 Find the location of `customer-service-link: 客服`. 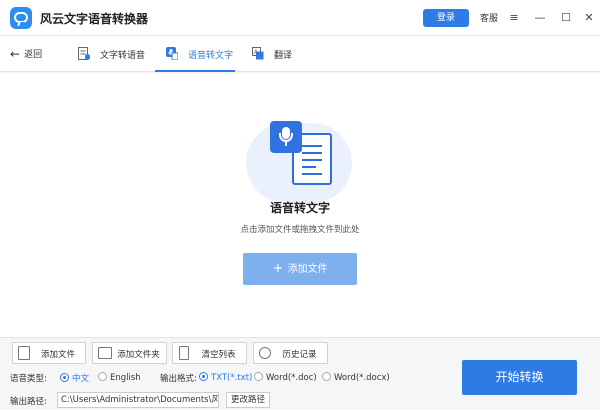

customer-service-link: 客服 is located at coordinates (489, 17).